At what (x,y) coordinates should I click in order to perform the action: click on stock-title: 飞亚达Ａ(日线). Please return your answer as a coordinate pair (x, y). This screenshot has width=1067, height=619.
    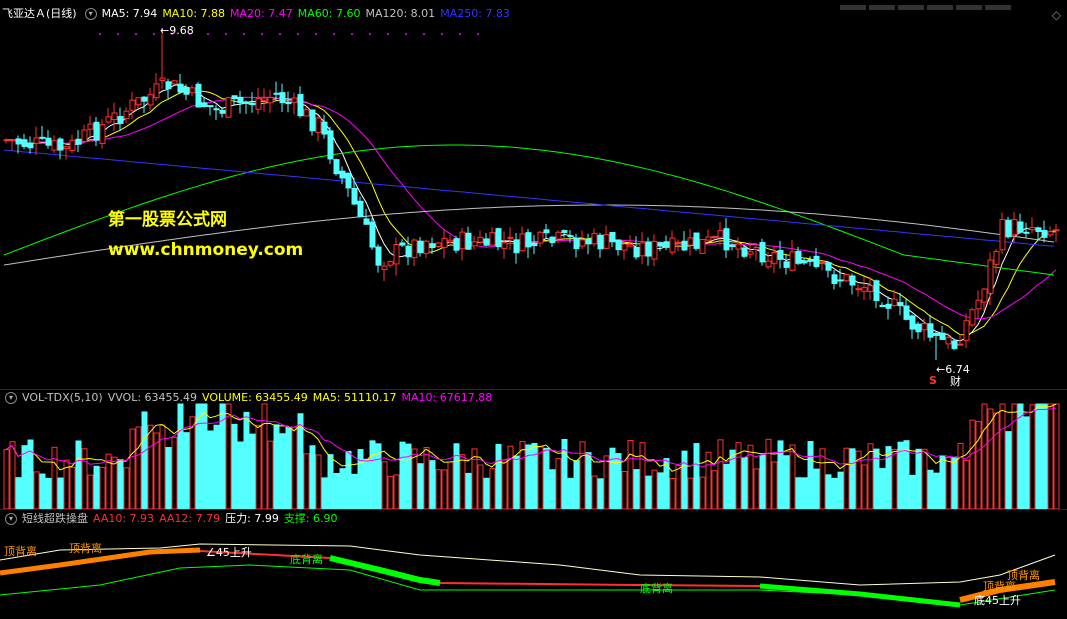
    Looking at the image, I should click on (39, 13).